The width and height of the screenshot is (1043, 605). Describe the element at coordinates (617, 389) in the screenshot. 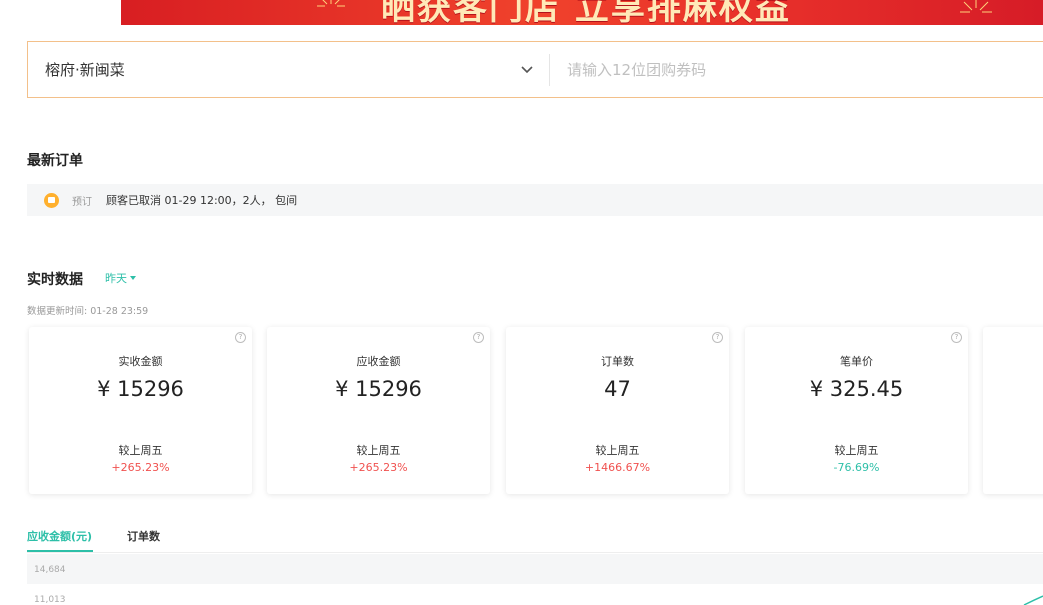

I see `kpi-value: 47` at that location.